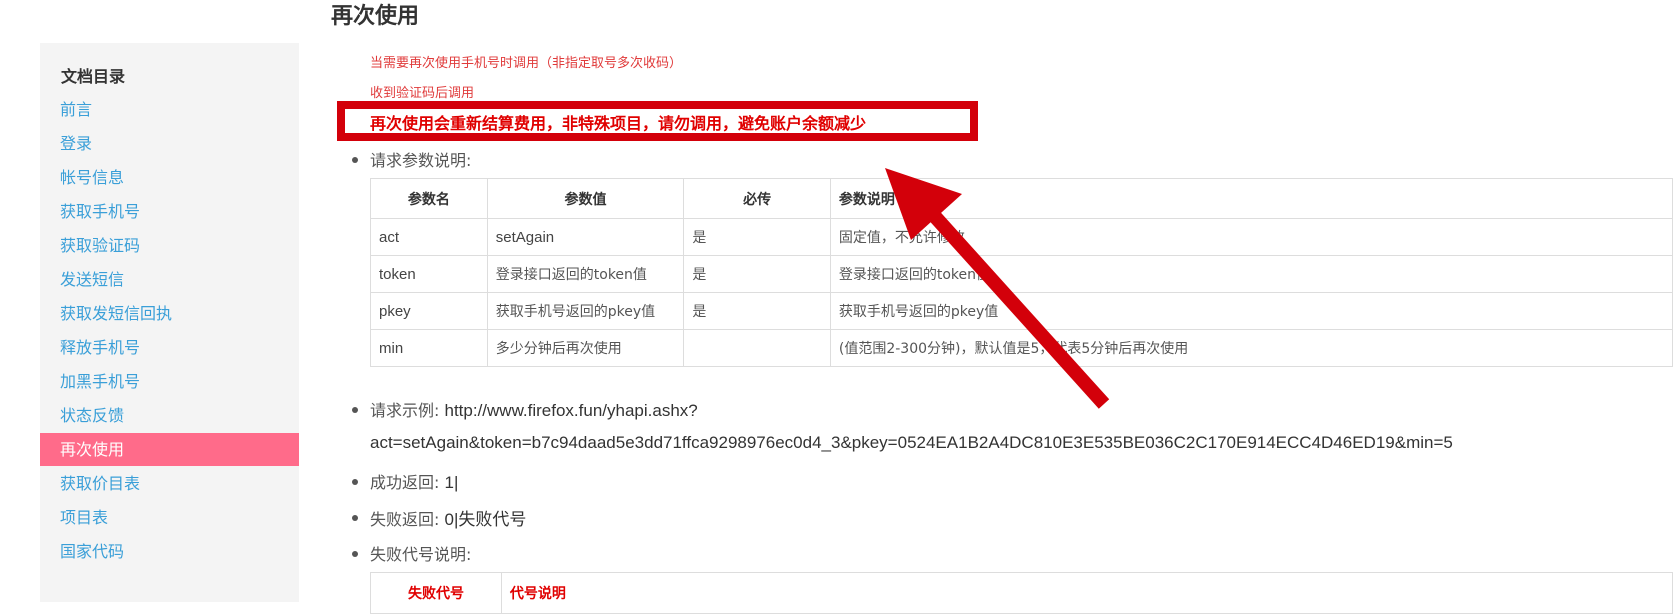 Image resolution: width=1673 pixels, height=614 pixels. What do you see at coordinates (169, 143) in the screenshot?
I see `sidebar-item-login: 登录` at bounding box center [169, 143].